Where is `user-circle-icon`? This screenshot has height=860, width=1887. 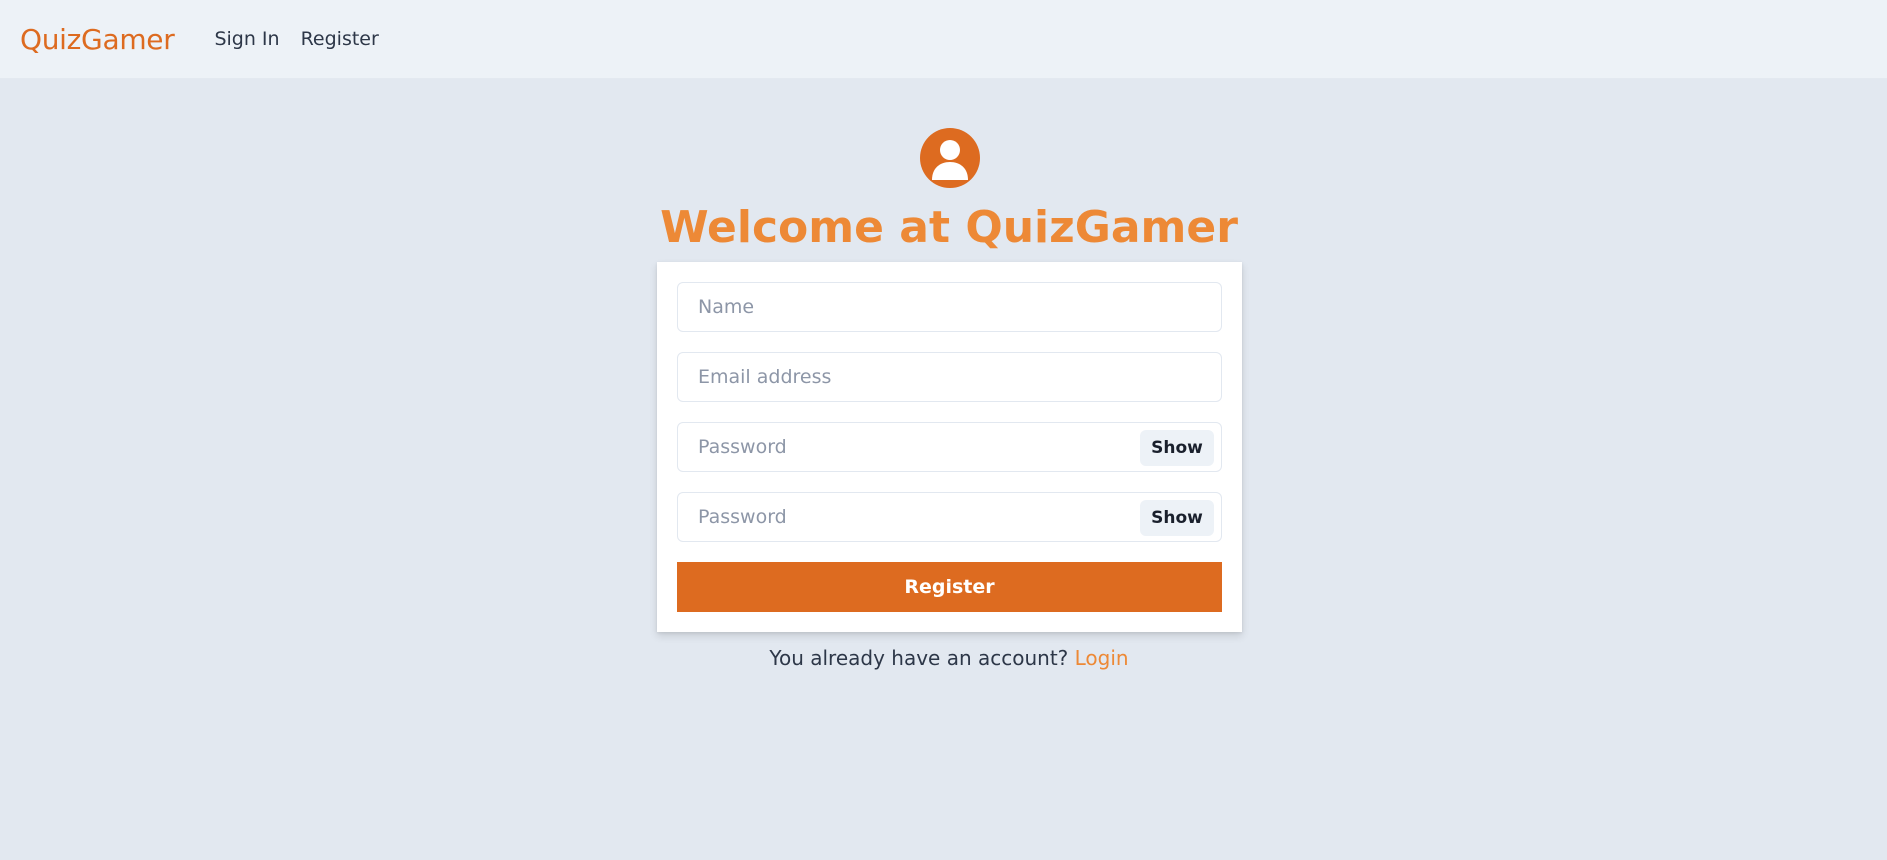
user-circle-icon is located at coordinates (950, 158).